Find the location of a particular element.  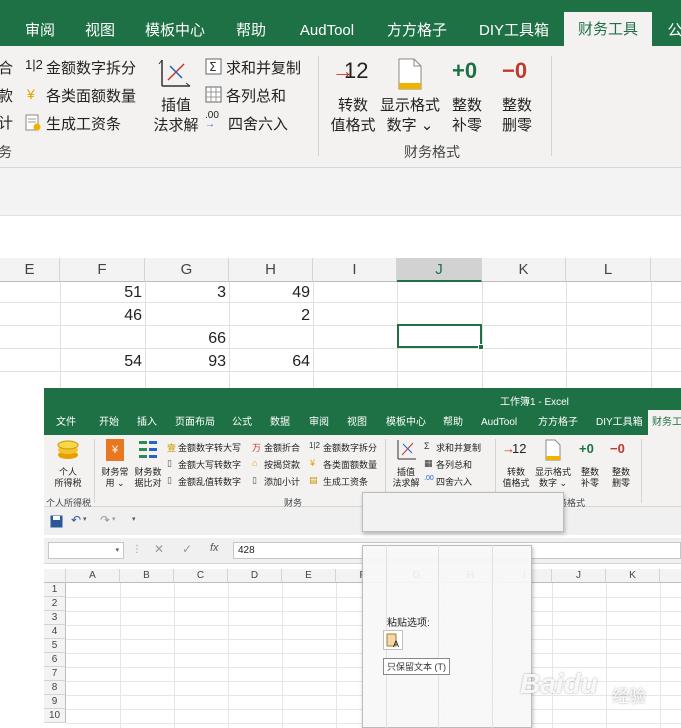

salary-sheet-button: 生成工资条 is located at coordinates (82, 123).